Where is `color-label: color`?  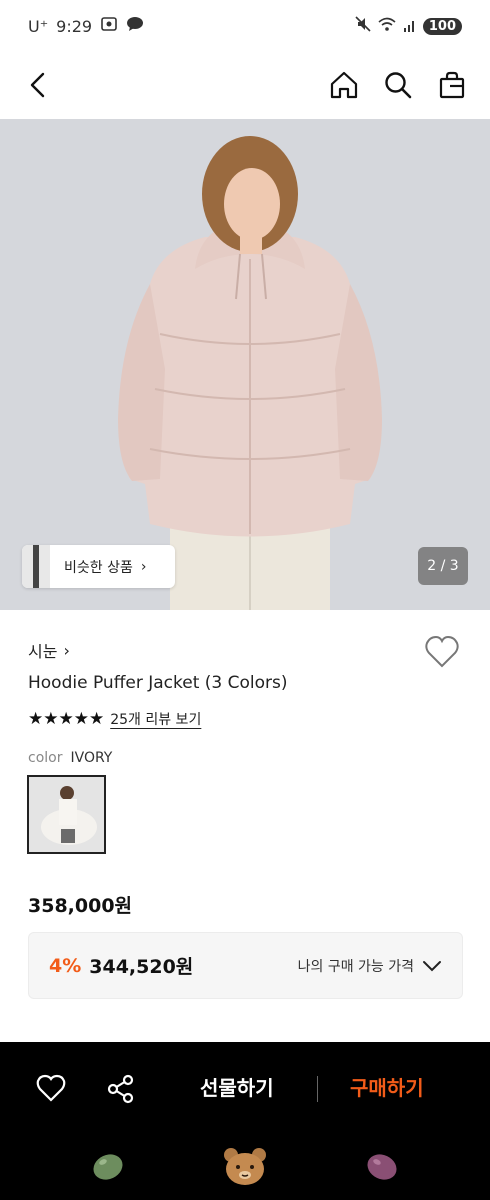 color-label: color is located at coordinates (45, 758).